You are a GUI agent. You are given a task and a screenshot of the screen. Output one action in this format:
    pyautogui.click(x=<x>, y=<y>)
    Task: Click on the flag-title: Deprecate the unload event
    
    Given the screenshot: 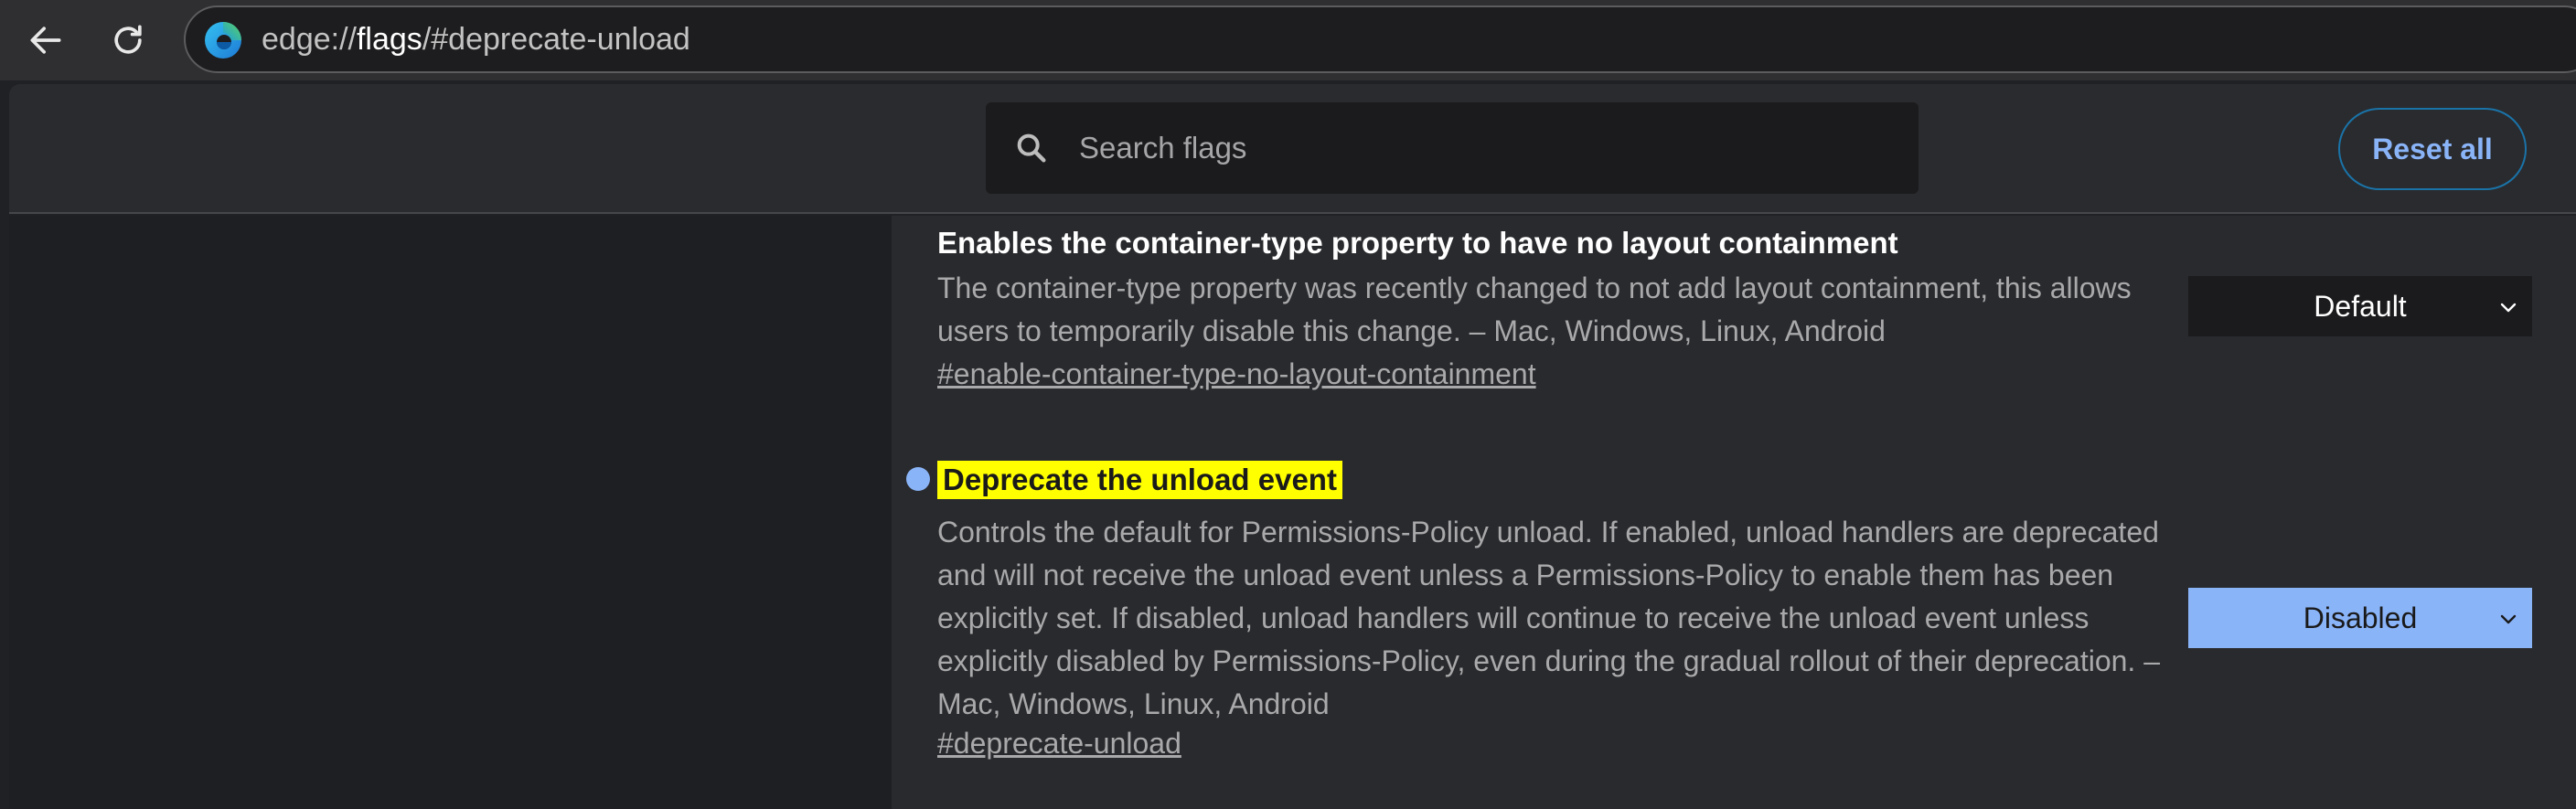 What is the action you would take?
    pyautogui.click(x=1139, y=480)
    